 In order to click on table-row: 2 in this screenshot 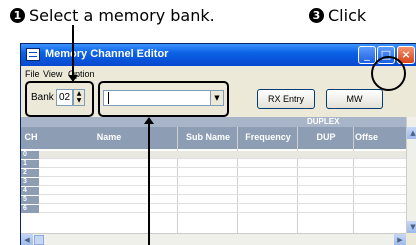, I will do `click(213, 173)`.